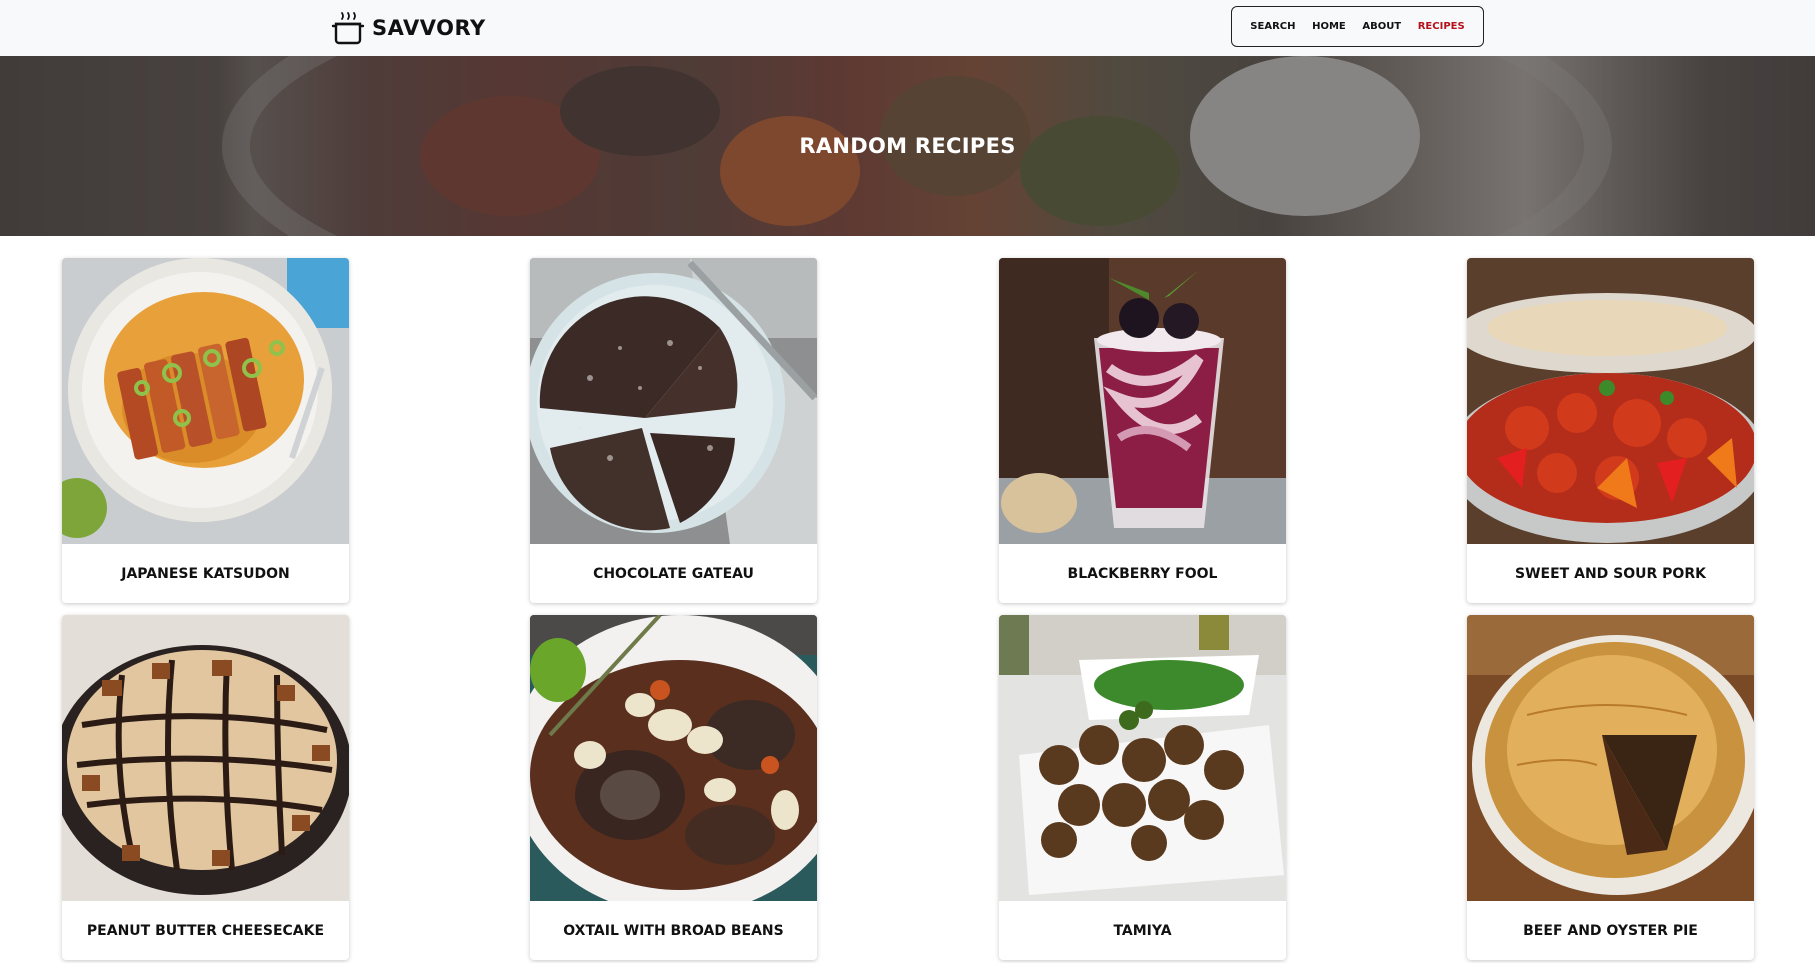 The height and width of the screenshot is (963, 1815). Describe the element at coordinates (429, 28) in the screenshot. I see `brand-name: SAVVORY` at that location.